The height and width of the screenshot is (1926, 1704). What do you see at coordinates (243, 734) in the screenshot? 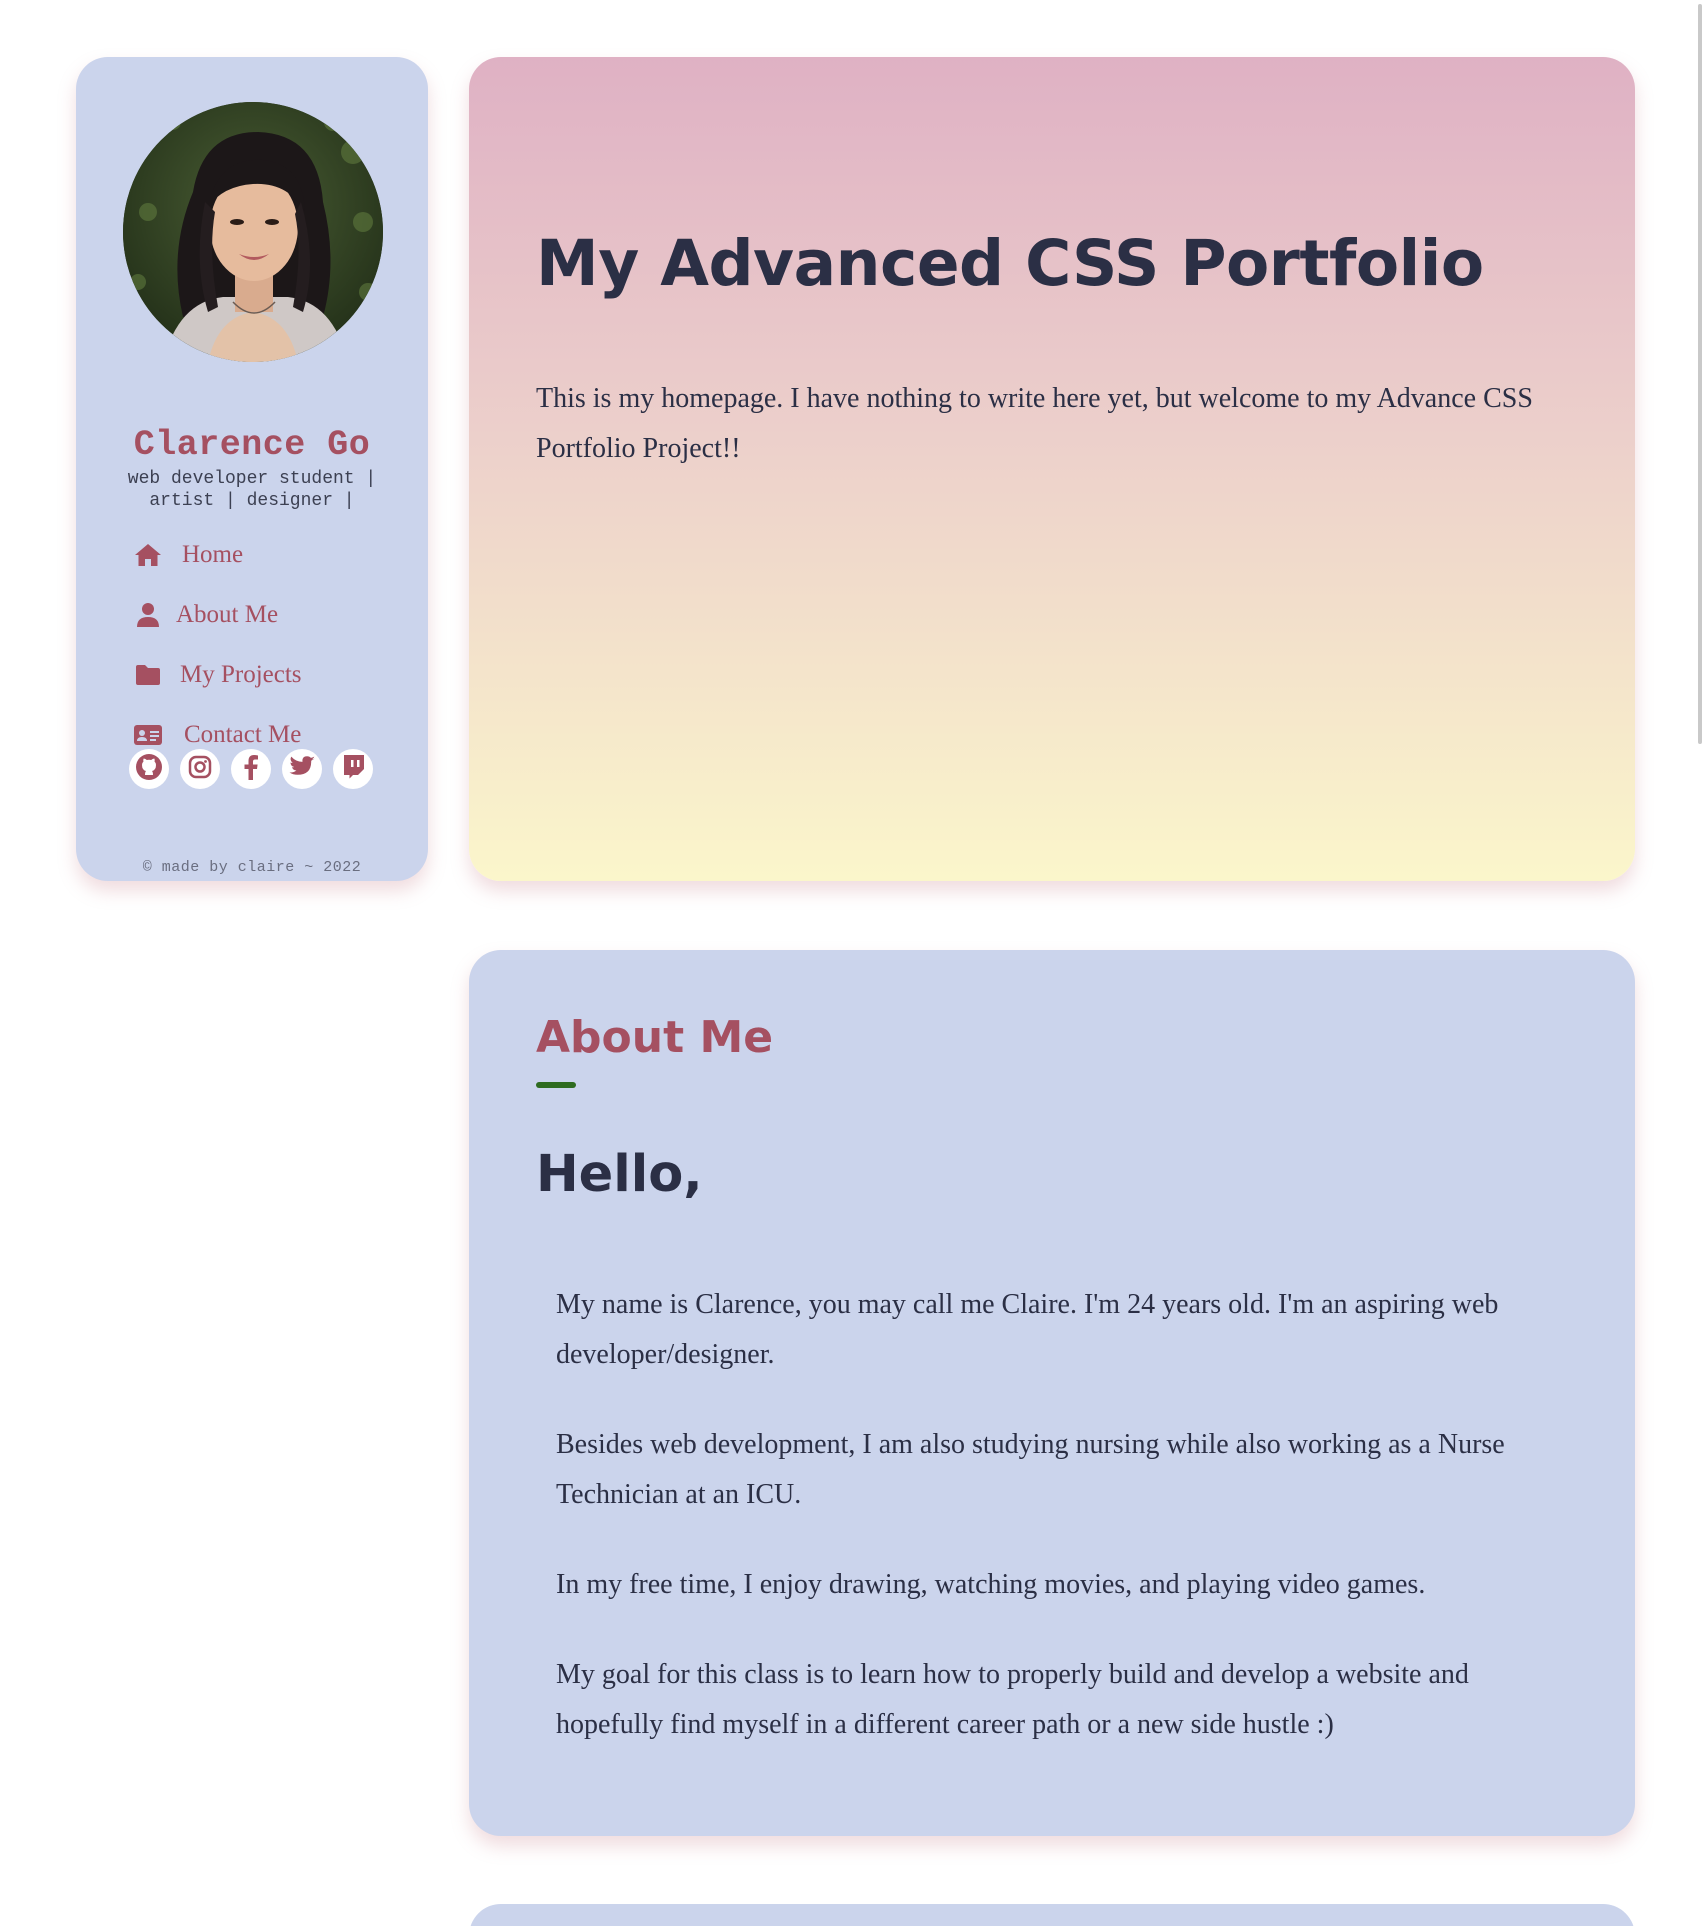
I see `nav-label-contact: Contact Me` at bounding box center [243, 734].